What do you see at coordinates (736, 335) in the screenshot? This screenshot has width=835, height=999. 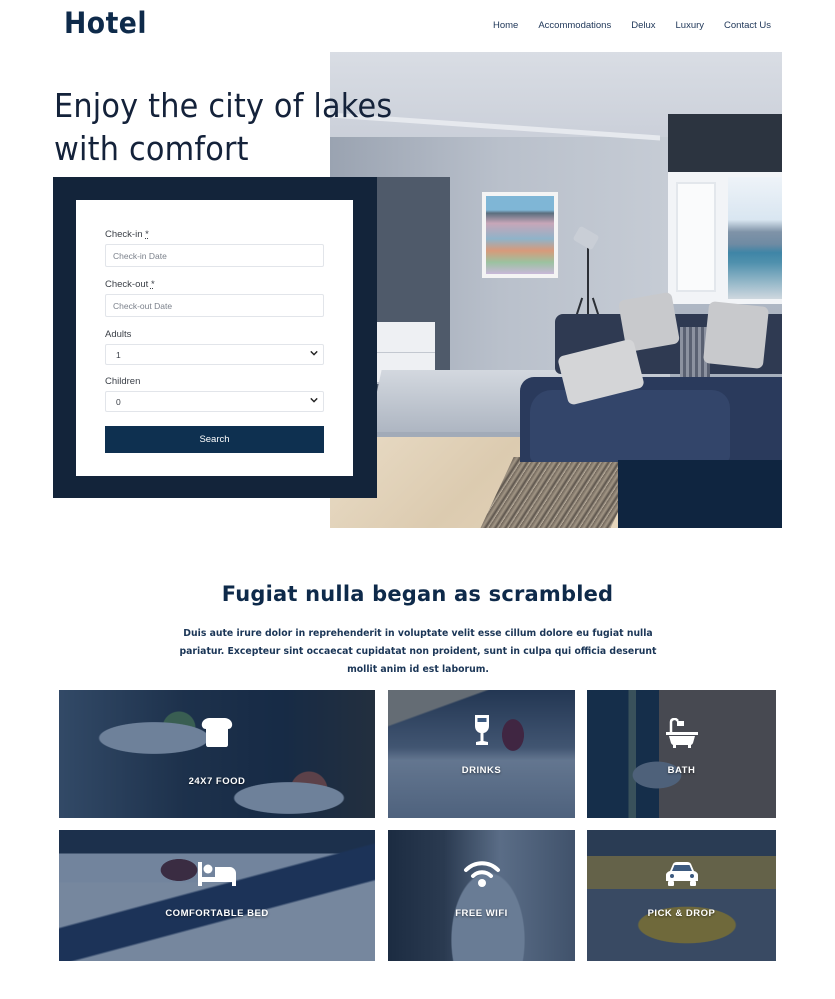 I see `photo-pillow` at bounding box center [736, 335].